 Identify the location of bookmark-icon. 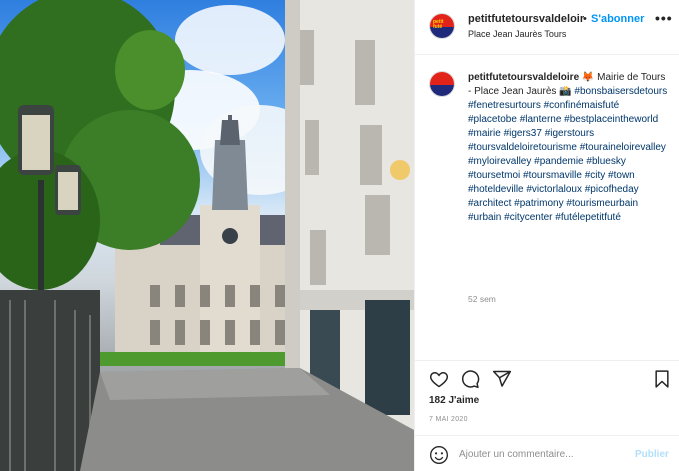
(662, 379).